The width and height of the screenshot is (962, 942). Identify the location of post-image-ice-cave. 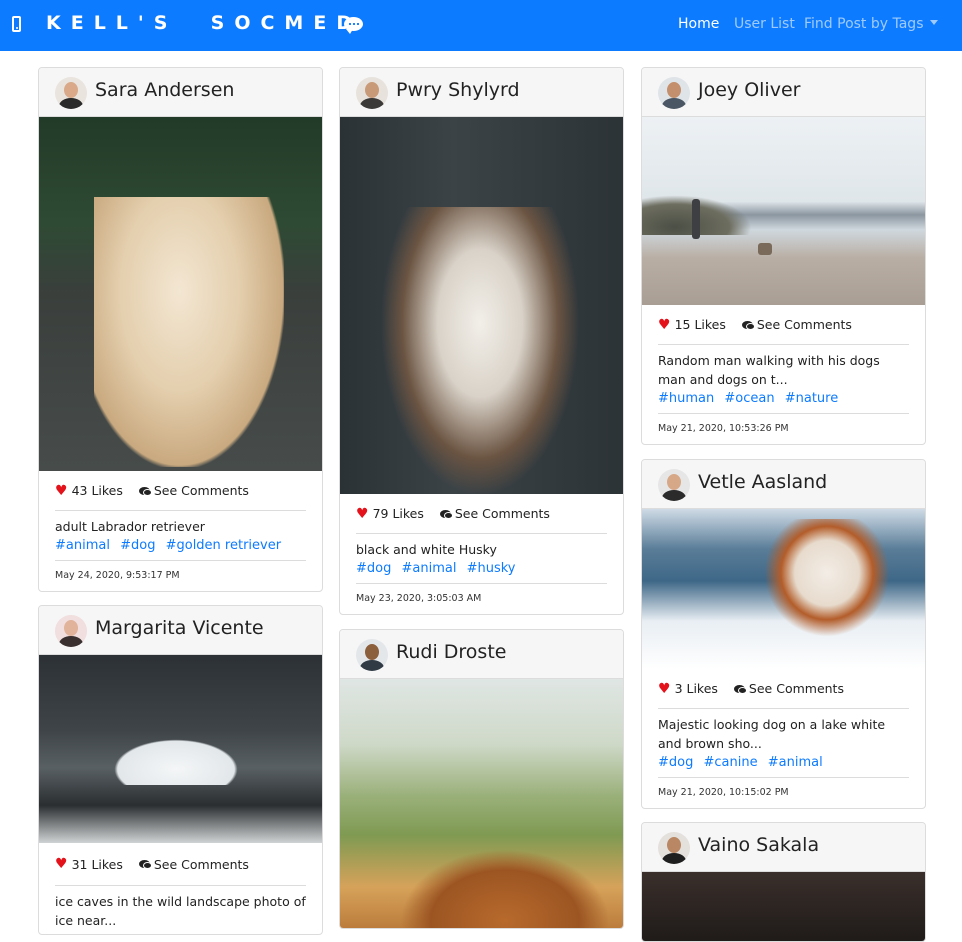
(180, 749).